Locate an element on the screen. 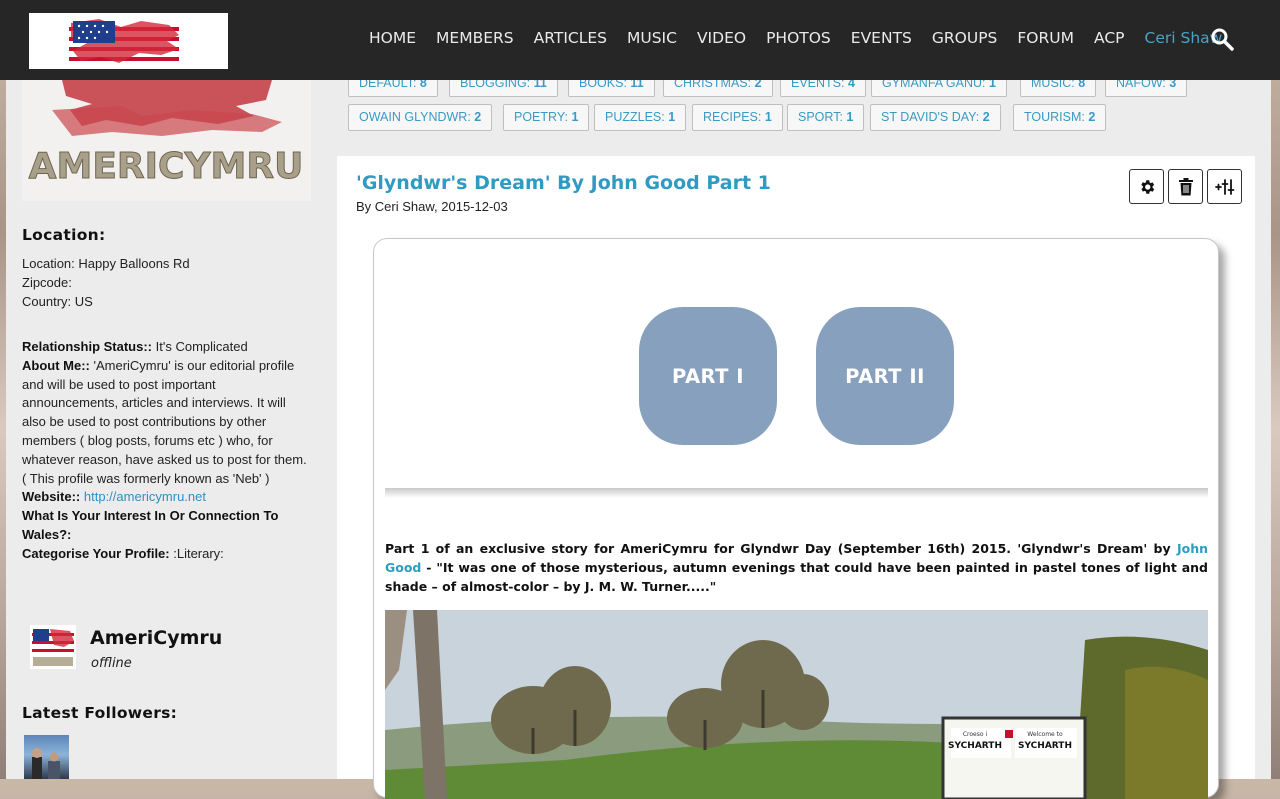 This screenshot has width=1280, height=799. content-divider is located at coordinates (796, 493).